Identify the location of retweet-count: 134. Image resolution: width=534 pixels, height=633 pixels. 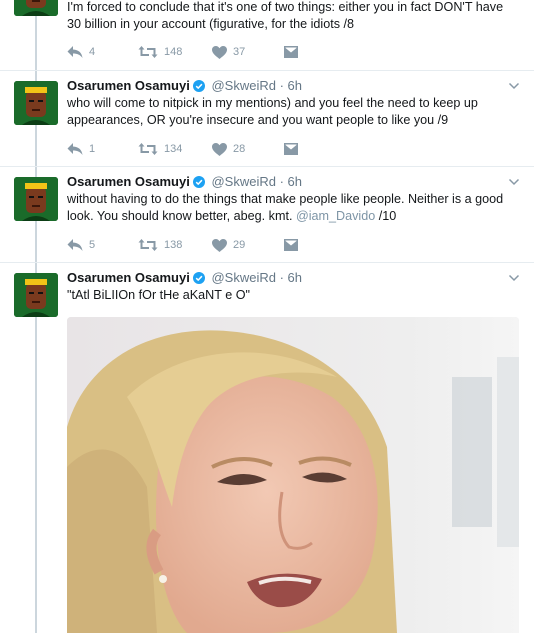
(173, 149).